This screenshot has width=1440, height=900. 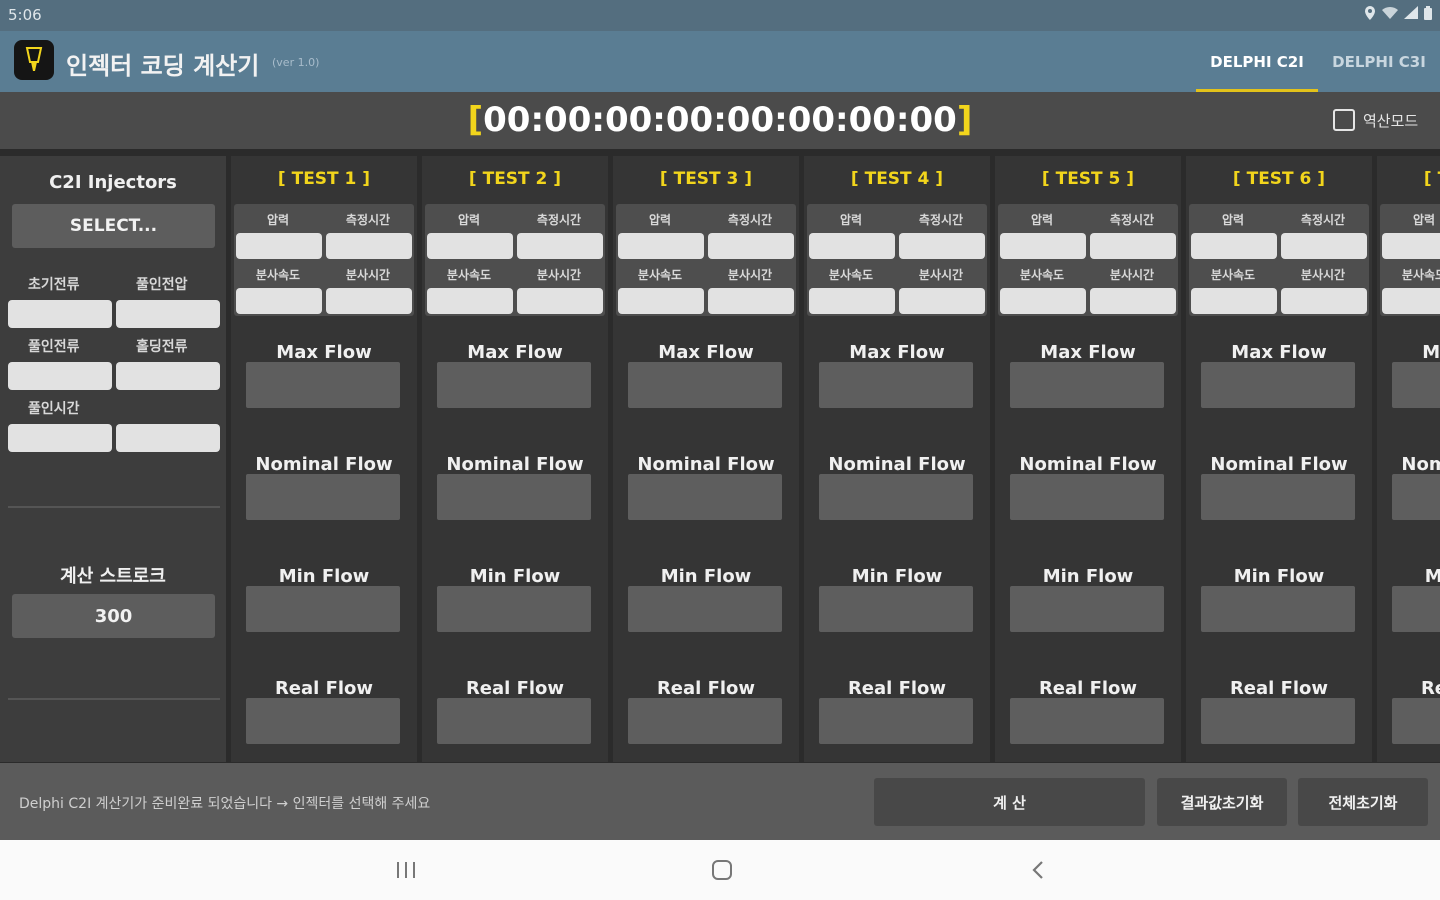 What do you see at coordinates (559, 220) in the screenshot?
I see `measure-time-label: 측정시간` at bounding box center [559, 220].